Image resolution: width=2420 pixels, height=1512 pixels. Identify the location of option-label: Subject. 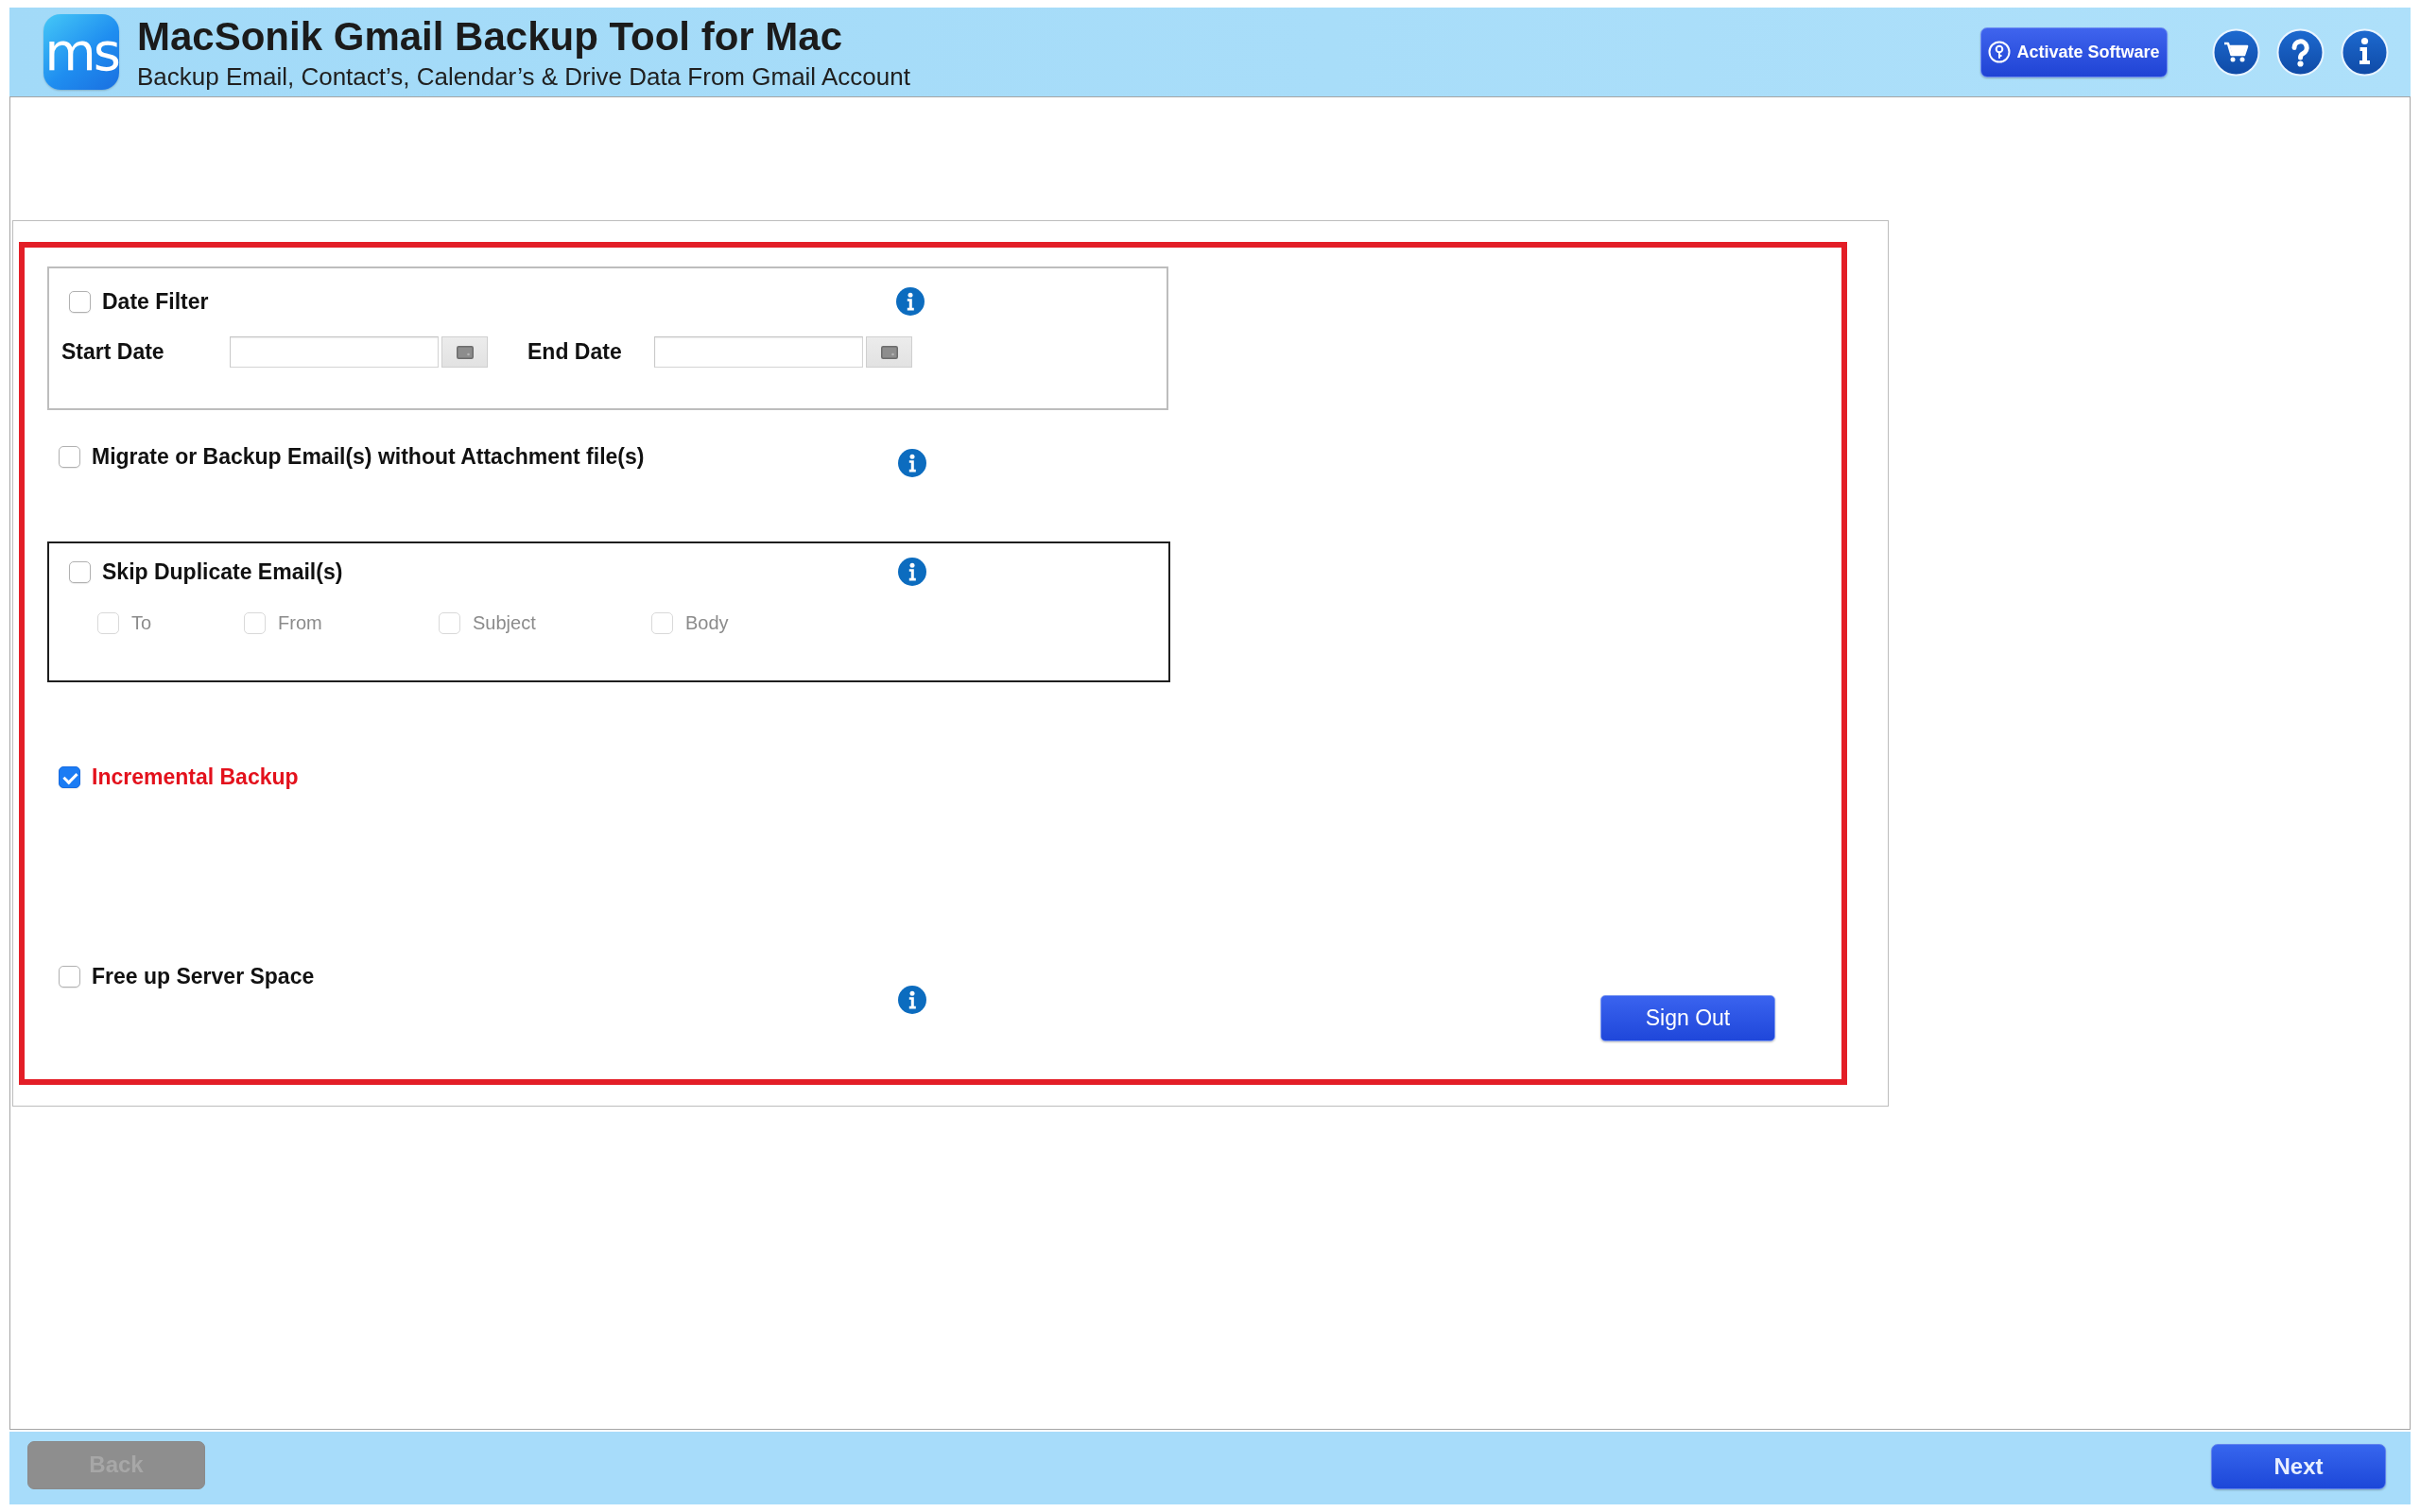
(504, 623).